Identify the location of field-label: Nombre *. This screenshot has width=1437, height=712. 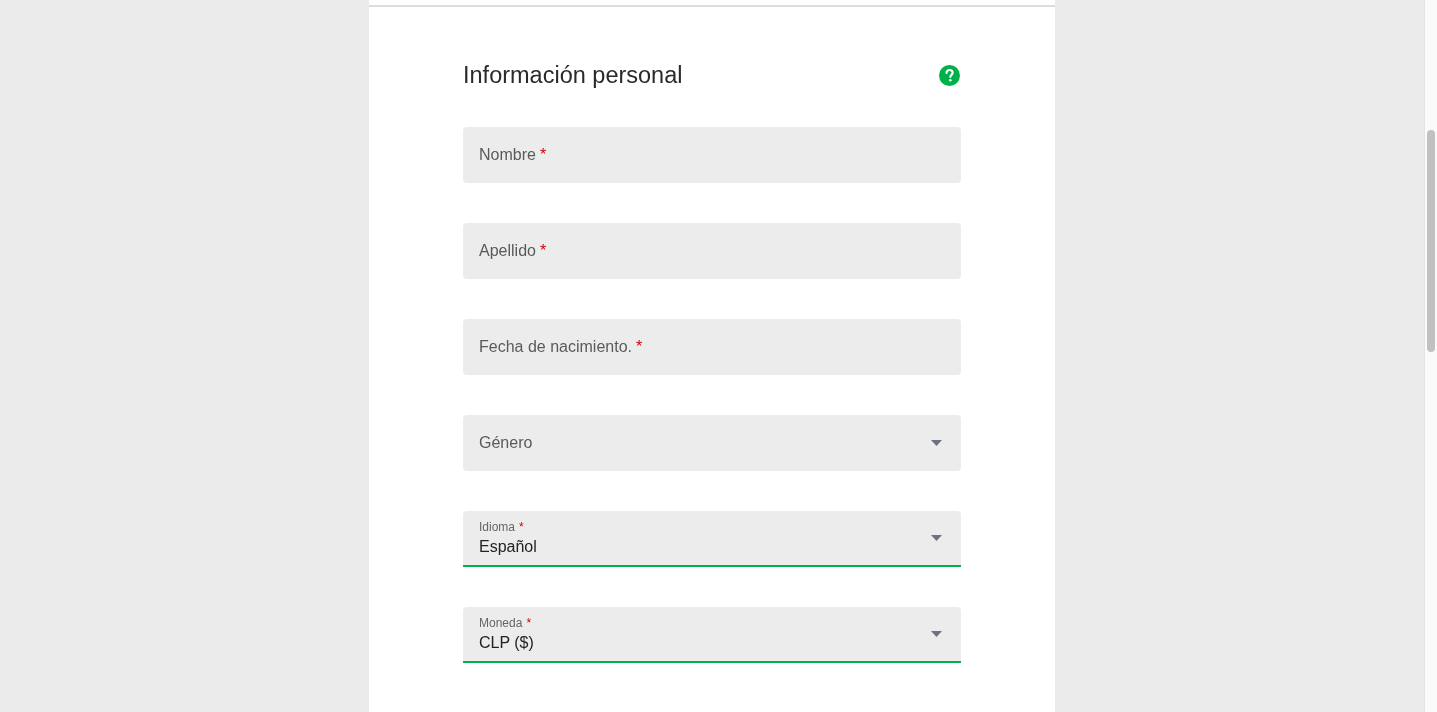
(513, 155).